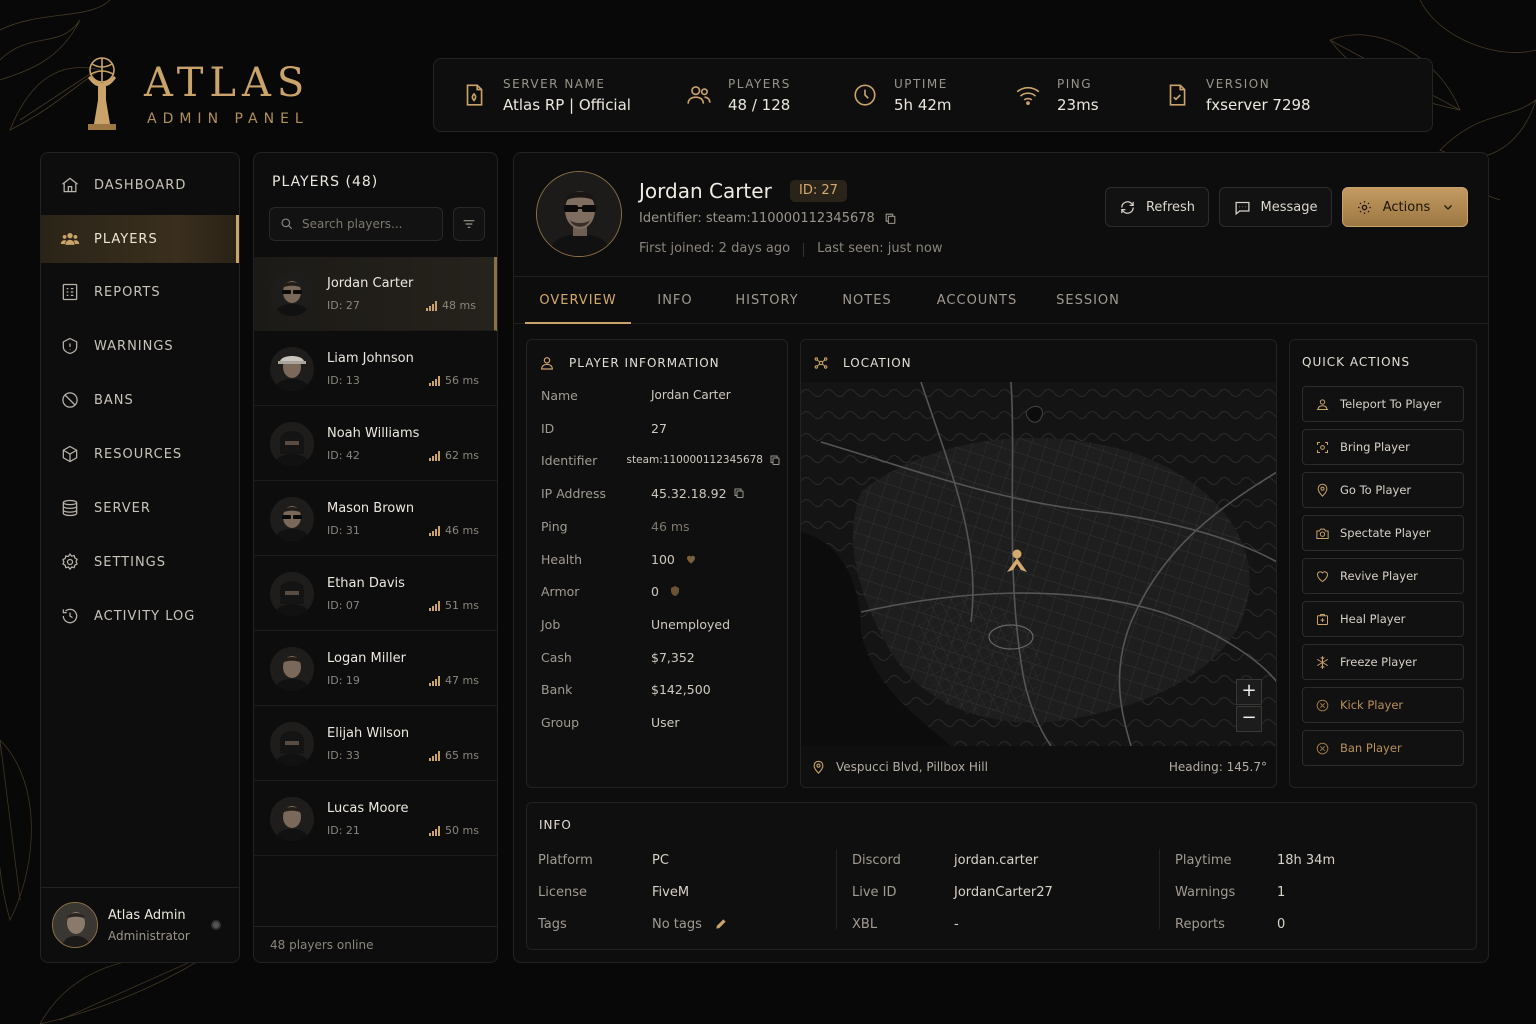 Image resolution: width=1536 pixels, height=1024 pixels. Describe the element at coordinates (818, 767) in the screenshot. I see `pin-icon` at that location.